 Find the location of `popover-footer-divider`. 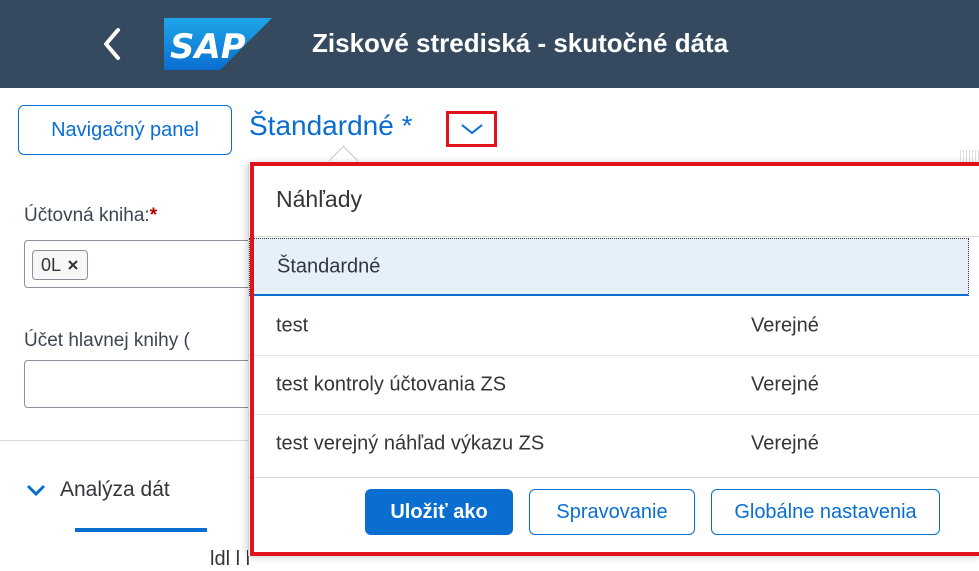

popover-footer-divider is located at coordinates (614, 477).